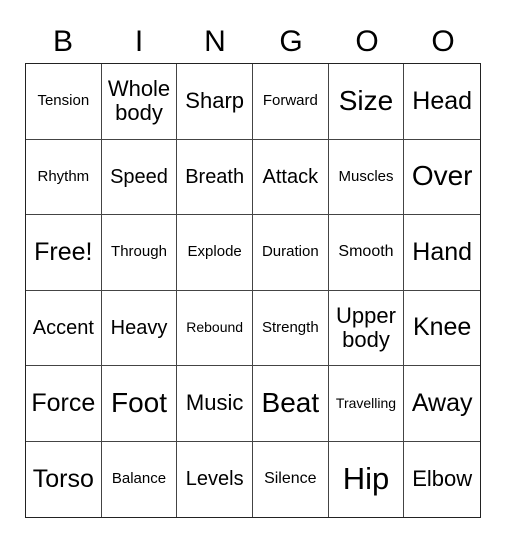 The height and width of the screenshot is (544, 506). What do you see at coordinates (290, 328) in the screenshot?
I see `bingo-cell: Strength` at bounding box center [290, 328].